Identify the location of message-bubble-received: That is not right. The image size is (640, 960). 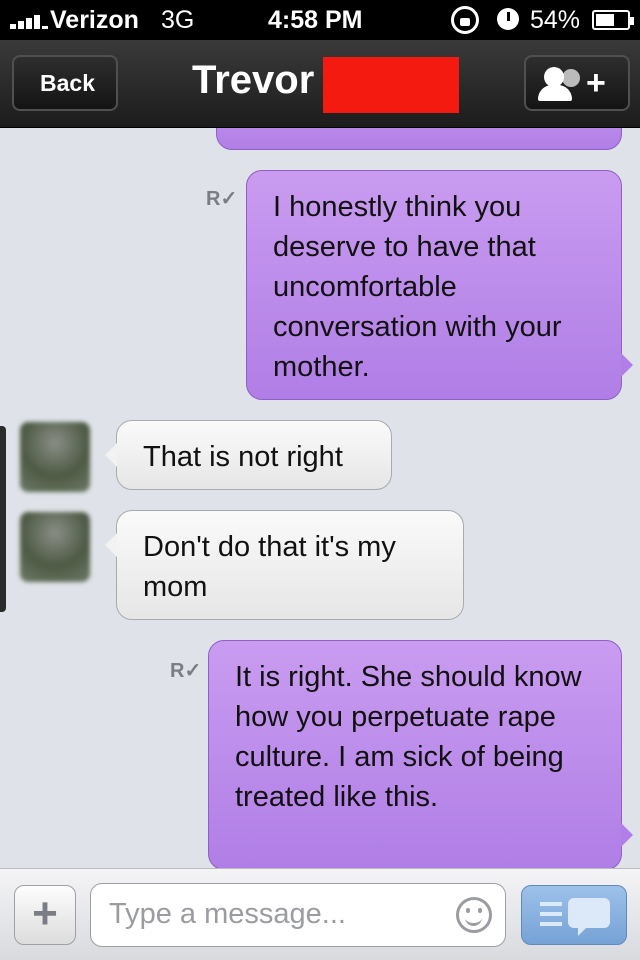
(248, 455).